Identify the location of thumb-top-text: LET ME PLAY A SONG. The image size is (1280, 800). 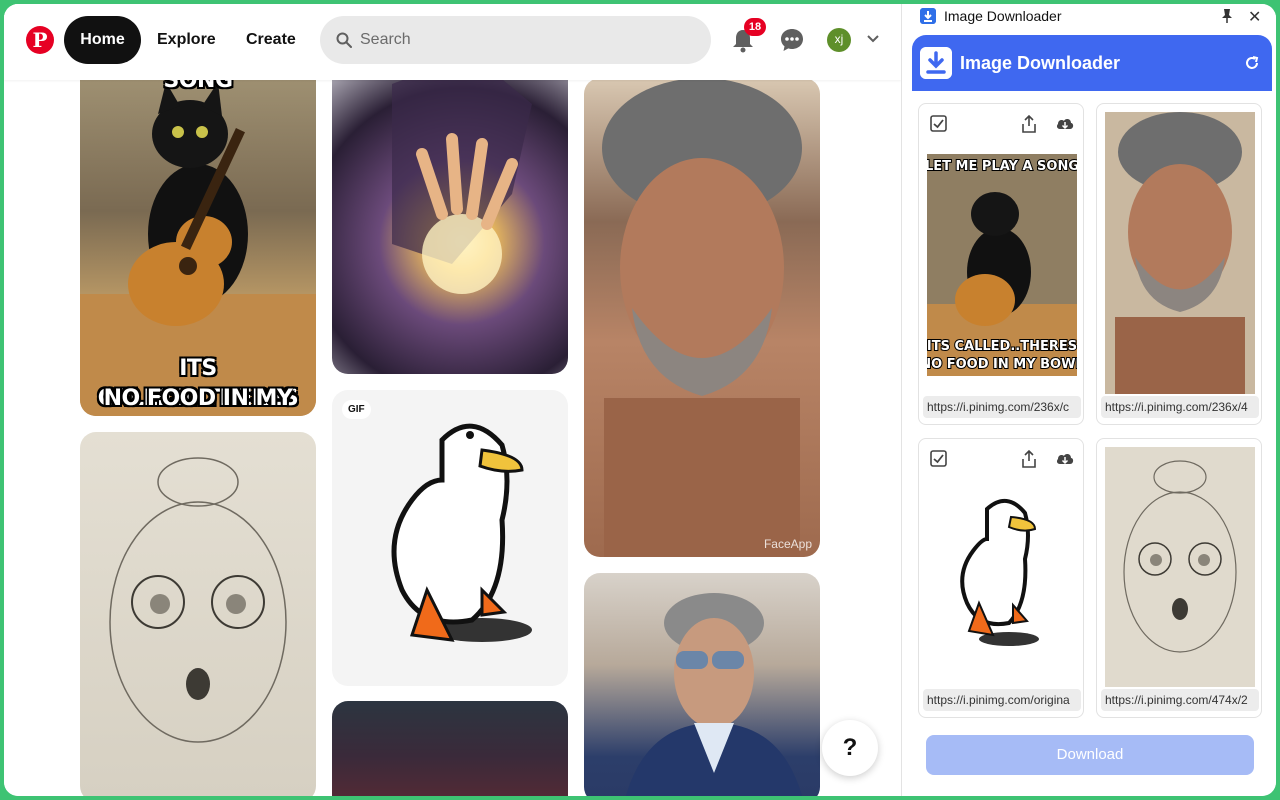
(1002, 166).